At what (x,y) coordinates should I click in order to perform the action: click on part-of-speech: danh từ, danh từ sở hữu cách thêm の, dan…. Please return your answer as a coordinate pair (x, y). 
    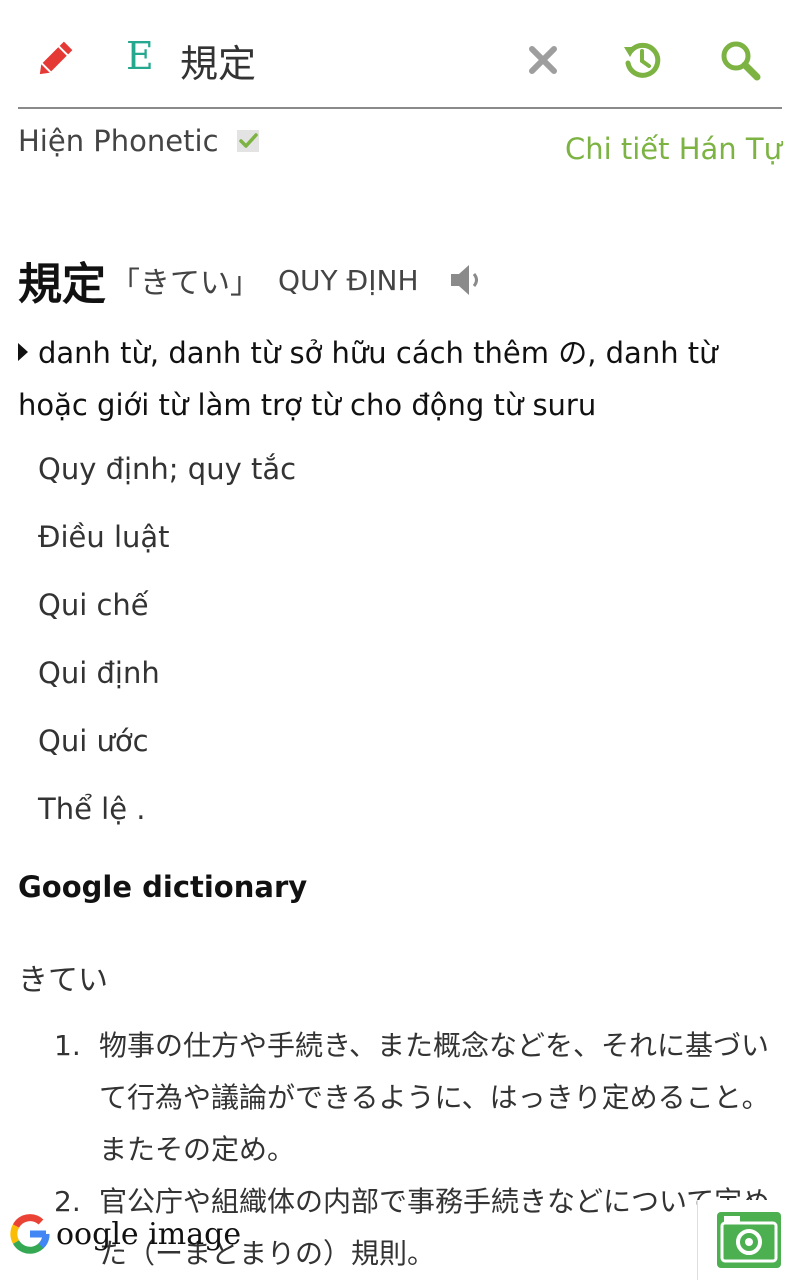
    Looking at the image, I should click on (403, 379).